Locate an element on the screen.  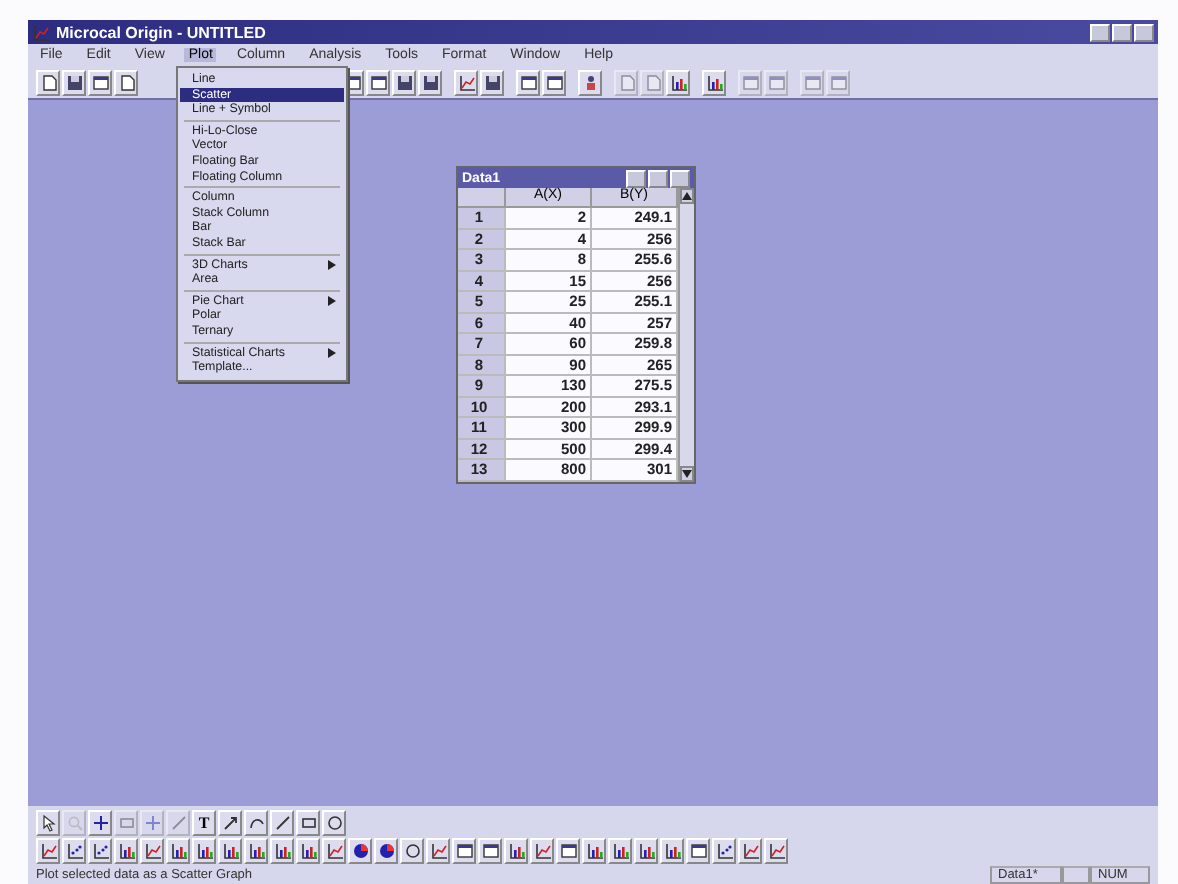
window-title: Microcal Origin - UNTITLED is located at coordinates (161, 32).